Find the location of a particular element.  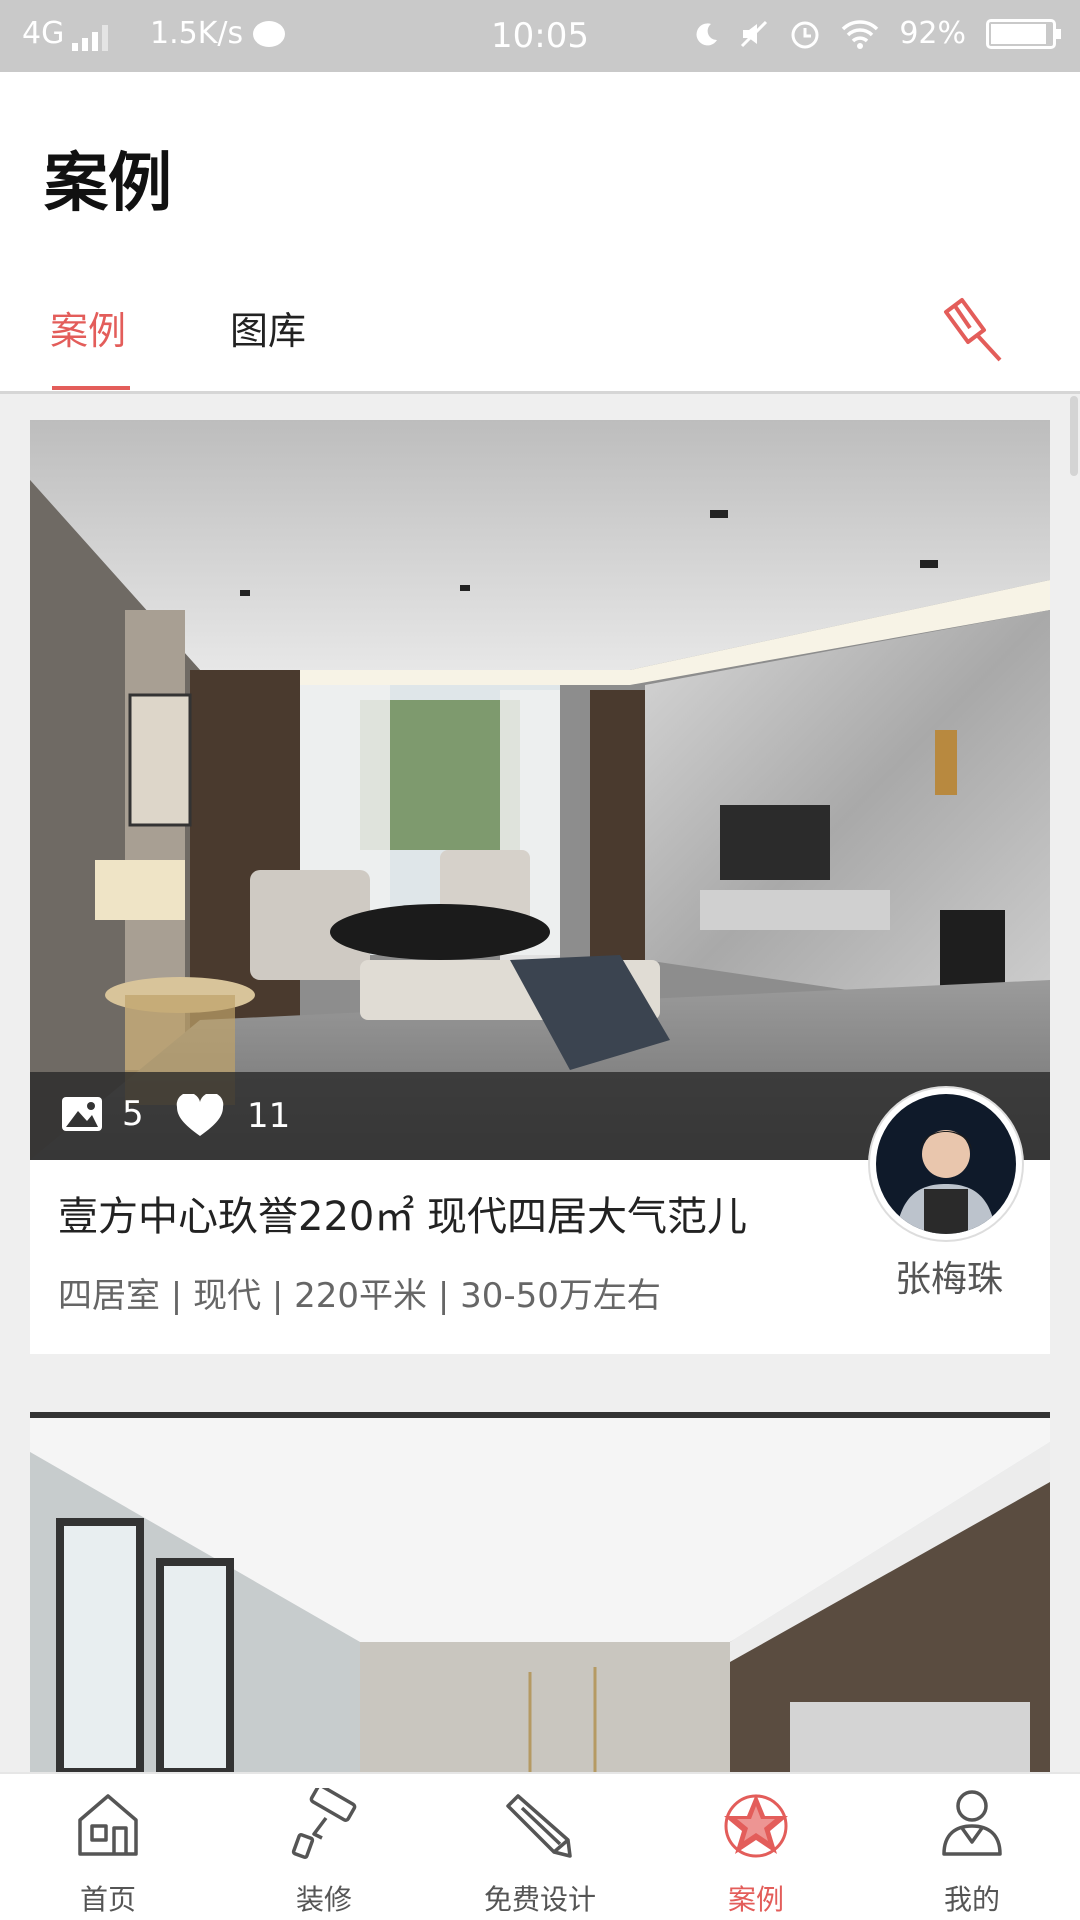

nav-mine-label: 我的 is located at coordinates (971, 1899).